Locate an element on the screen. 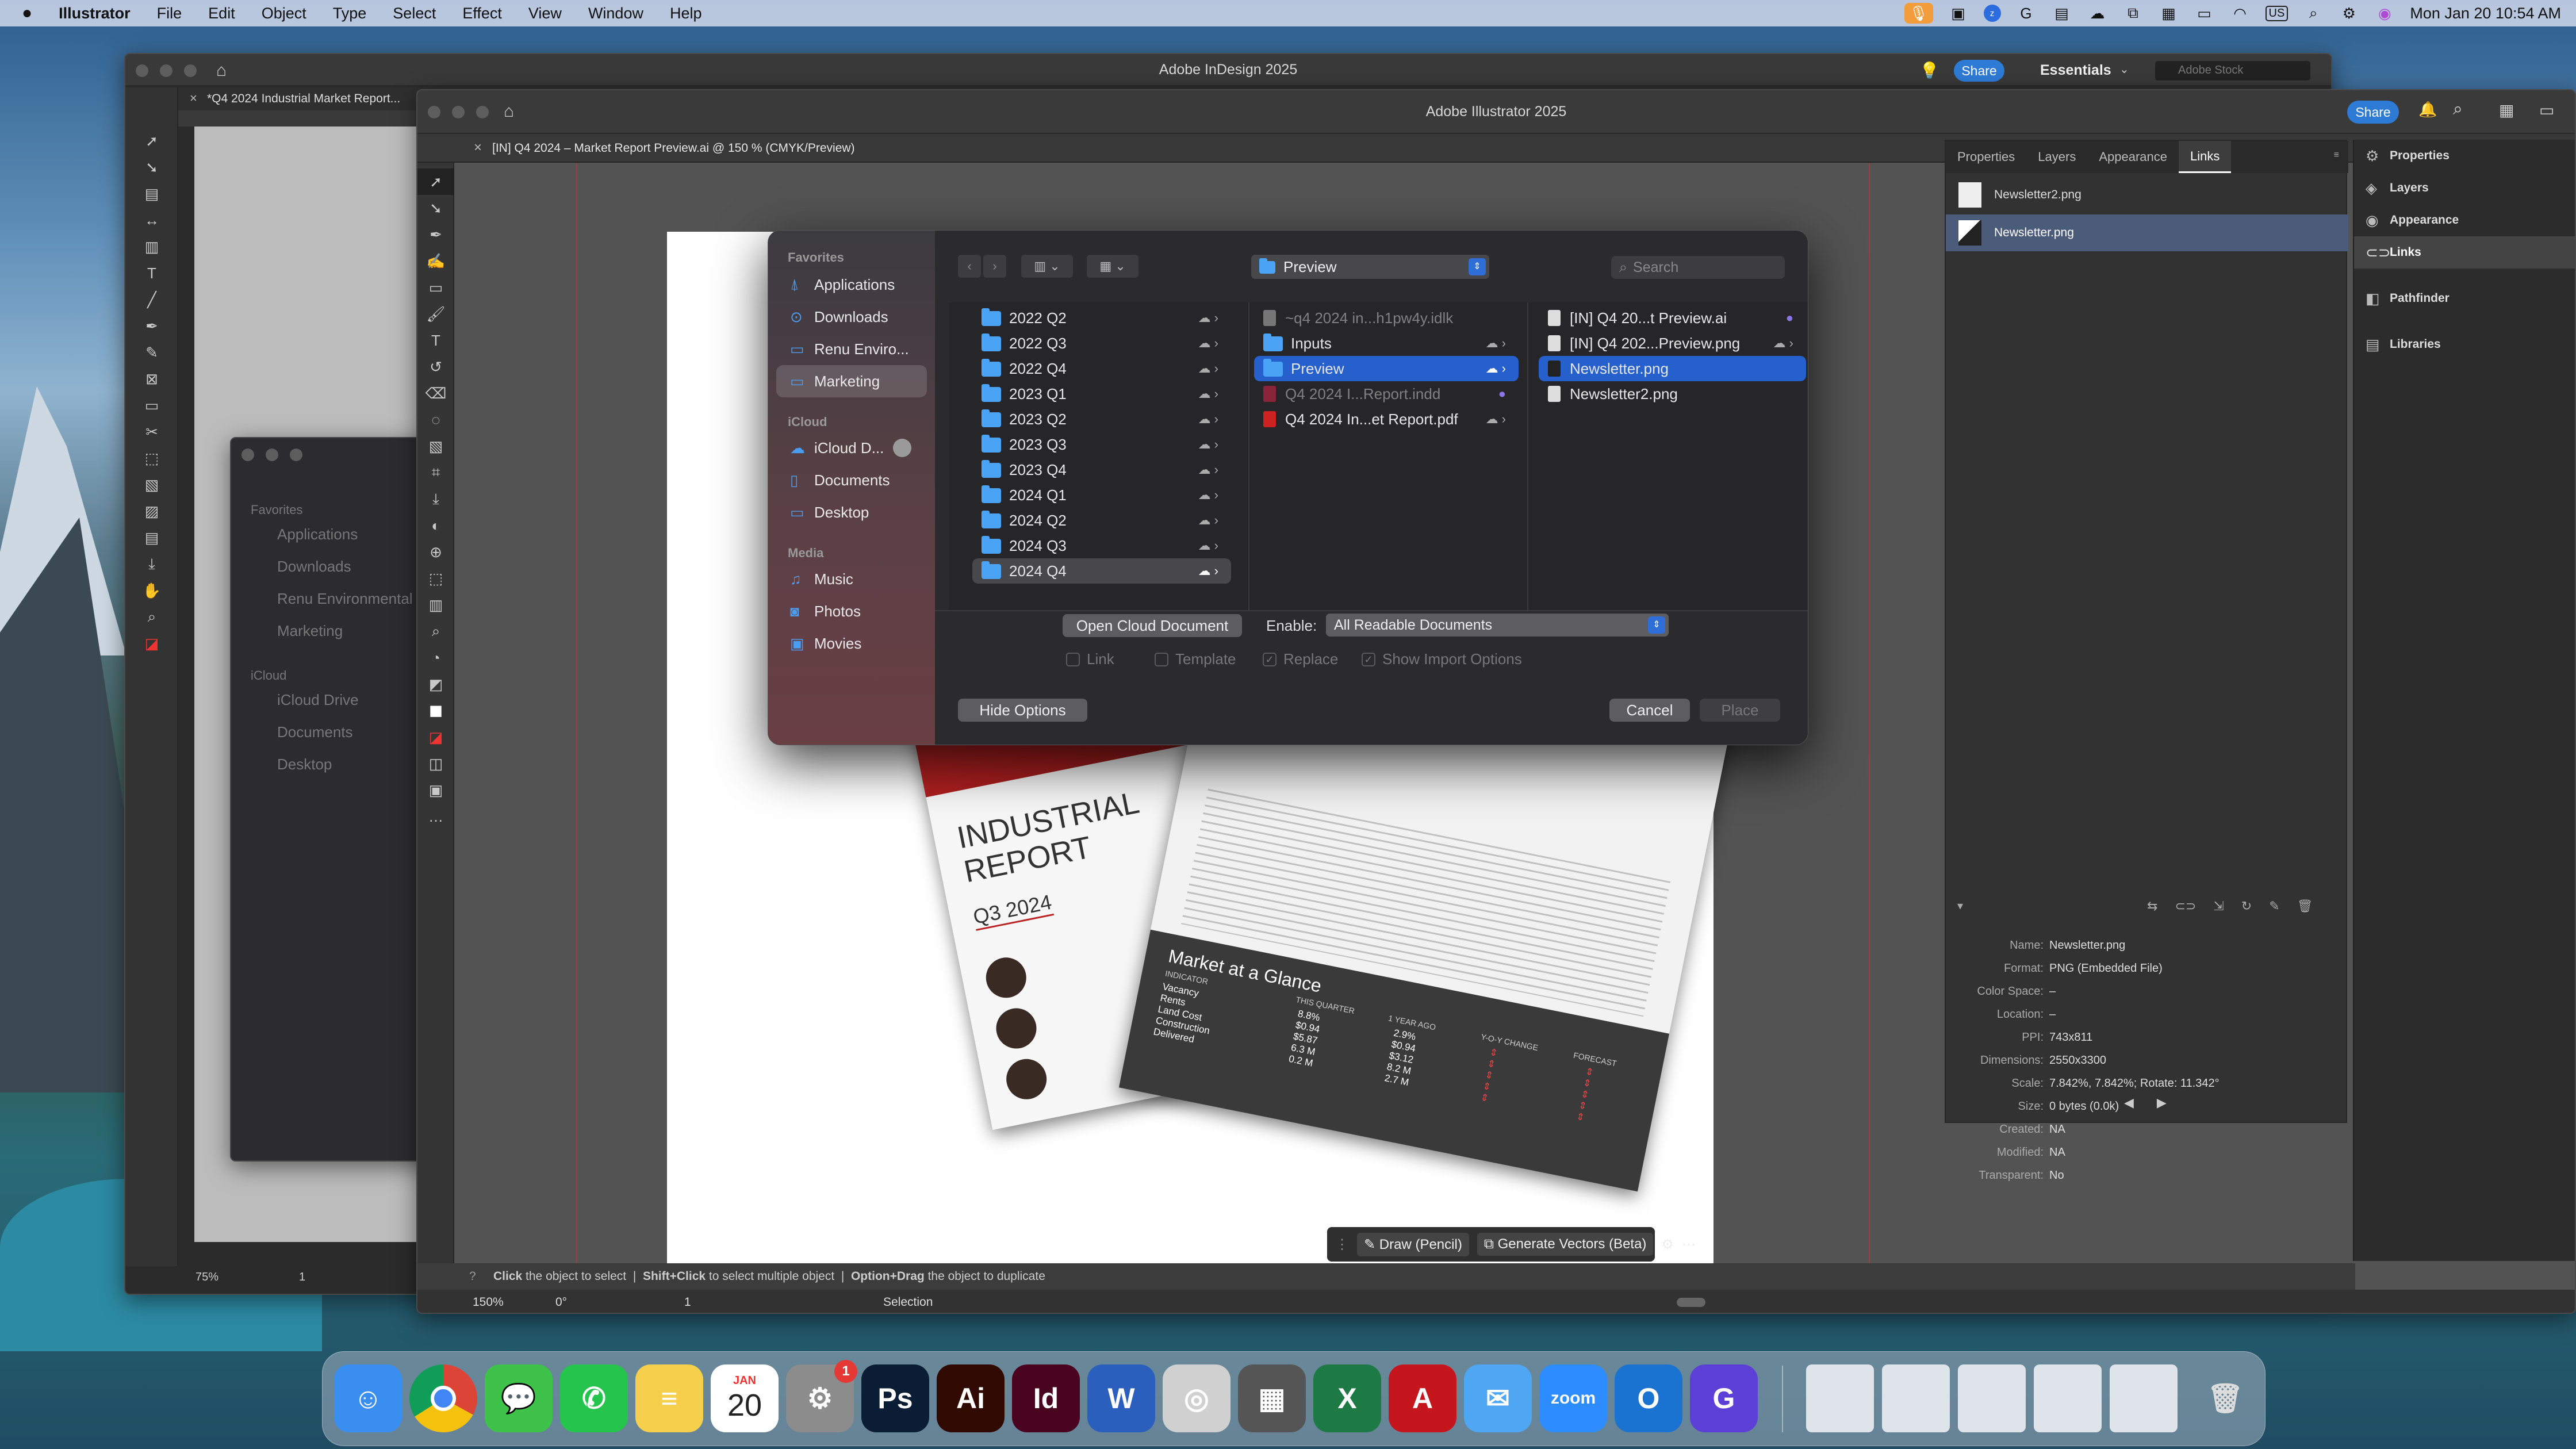 Image resolution: width=2576 pixels, height=1449 pixels. gallery-view-button: ▦ ⌄ is located at coordinates (1112, 266).